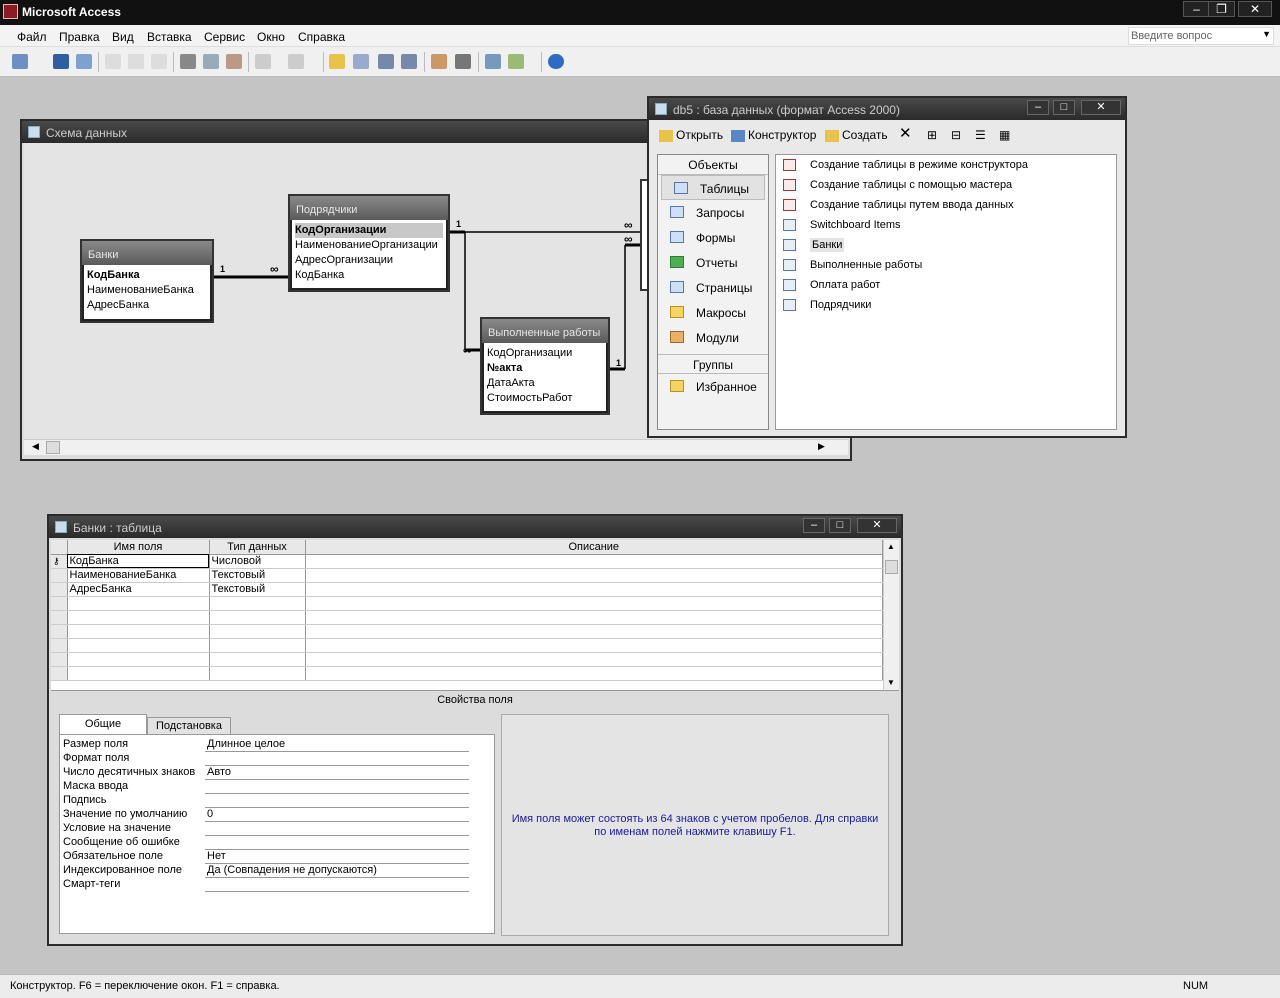 This screenshot has width=1280, height=998. I want to click on group-favorites: Избранное, so click(713, 386).